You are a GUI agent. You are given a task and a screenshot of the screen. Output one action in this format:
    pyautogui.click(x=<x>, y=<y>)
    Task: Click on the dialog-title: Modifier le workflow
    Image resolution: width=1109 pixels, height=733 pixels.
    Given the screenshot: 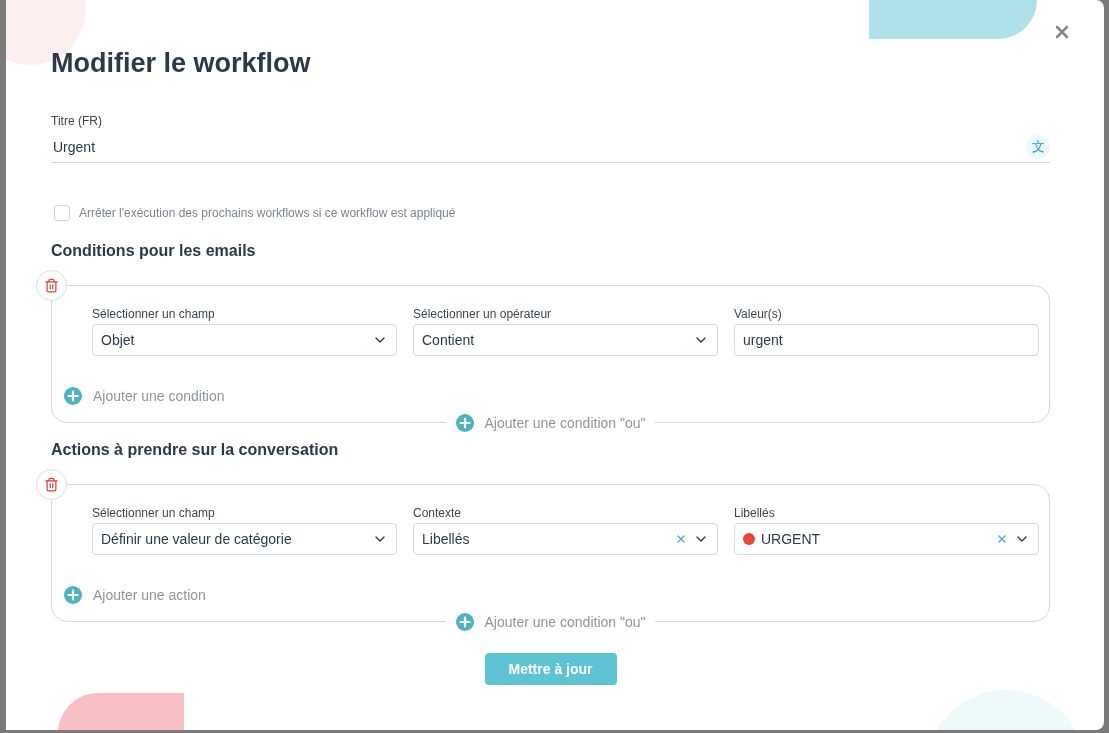 What is the action you would take?
    pyautogui.click(x=181, y=63)
    